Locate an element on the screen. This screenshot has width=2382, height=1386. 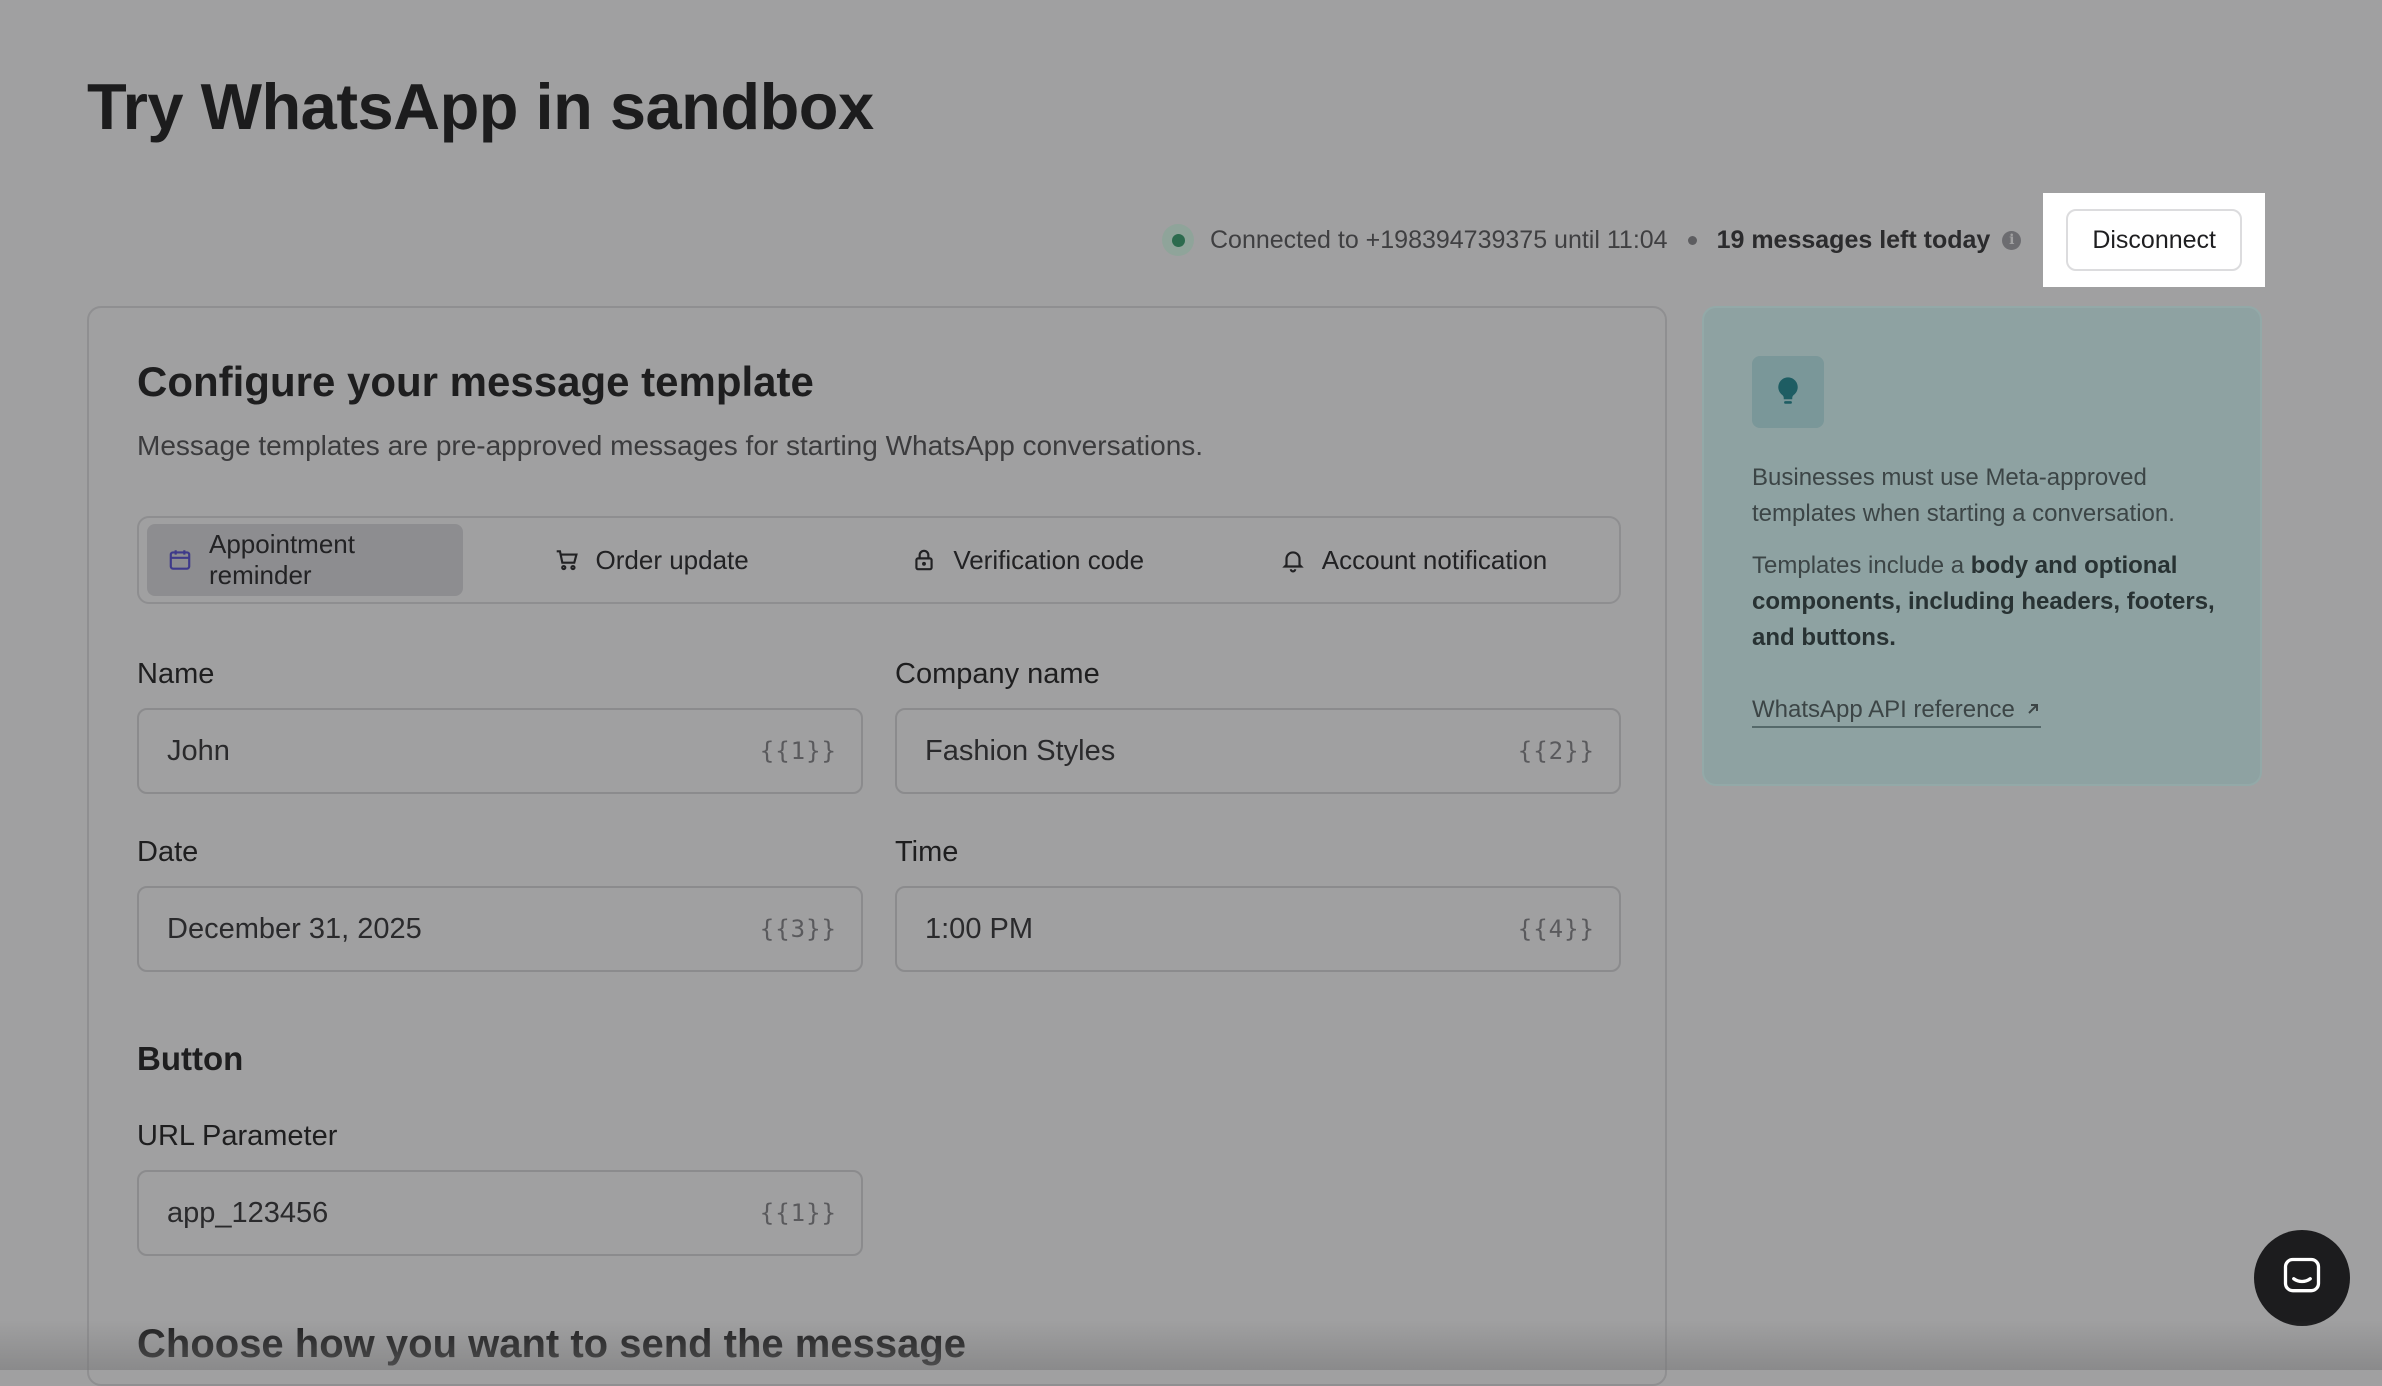
company-name-label: Company name is located at coordinates (997, 674).